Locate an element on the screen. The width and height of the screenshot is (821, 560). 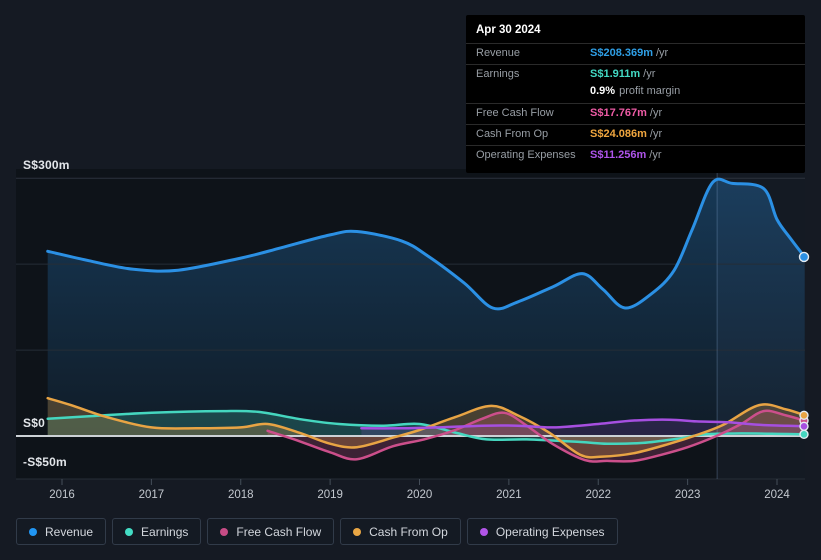
operating-expenses-dot-icon is located at coordinates (483, 531).